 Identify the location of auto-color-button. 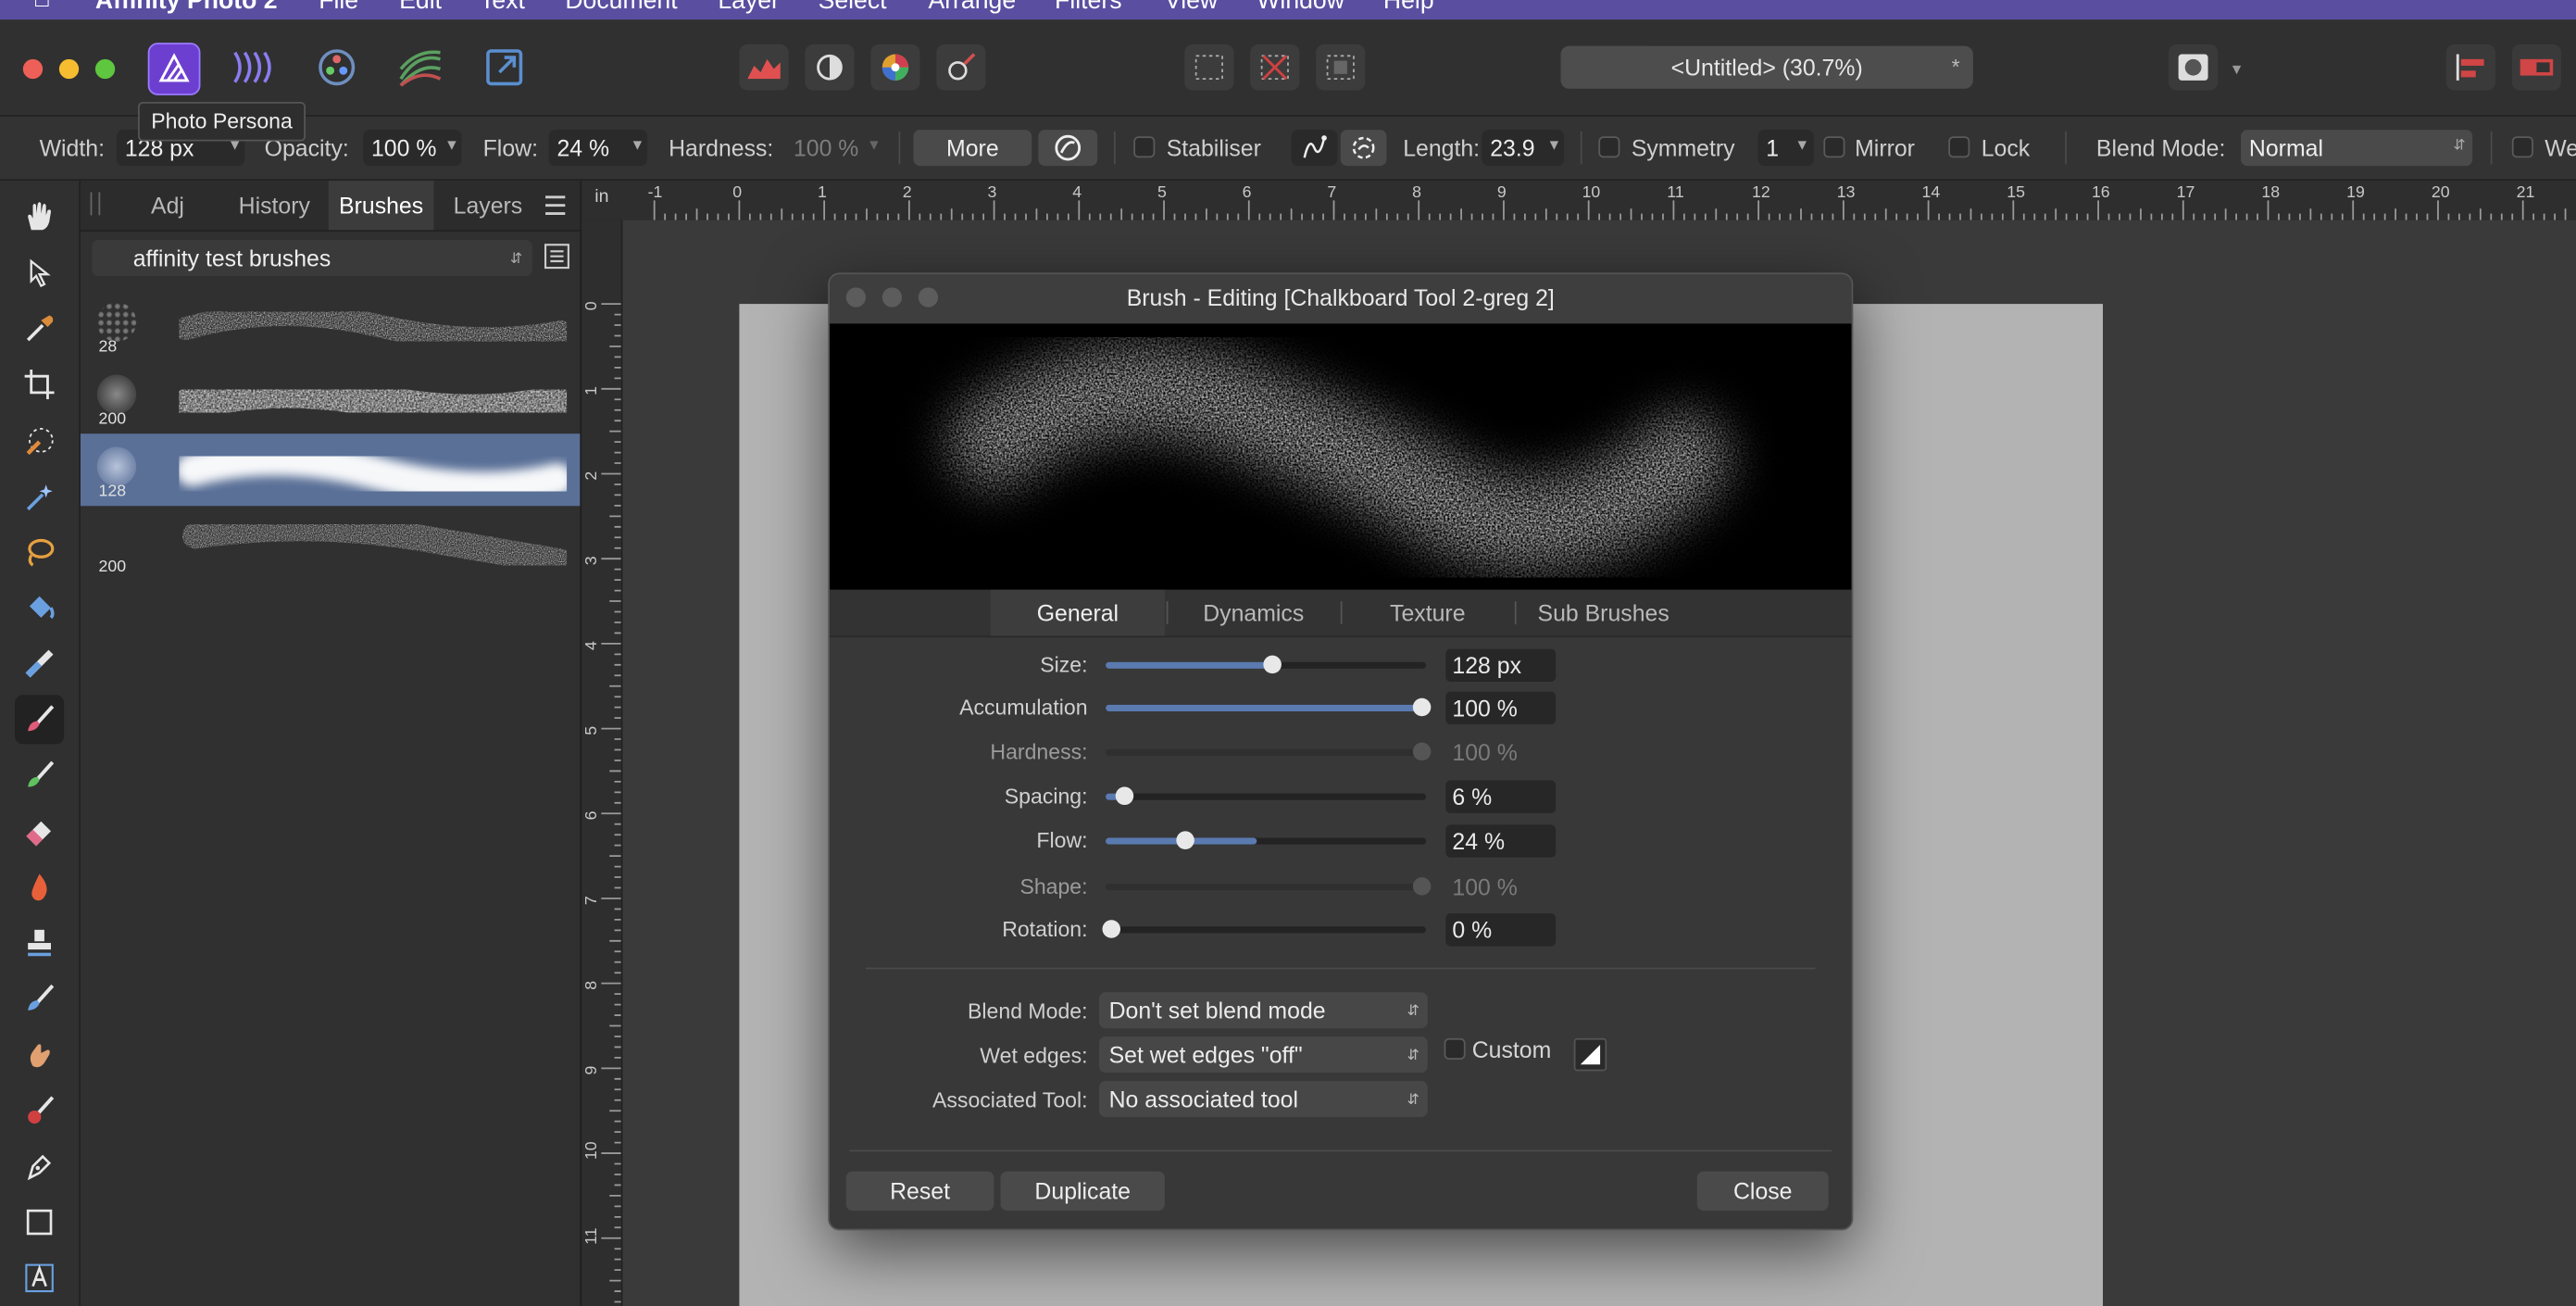
(895, 67).